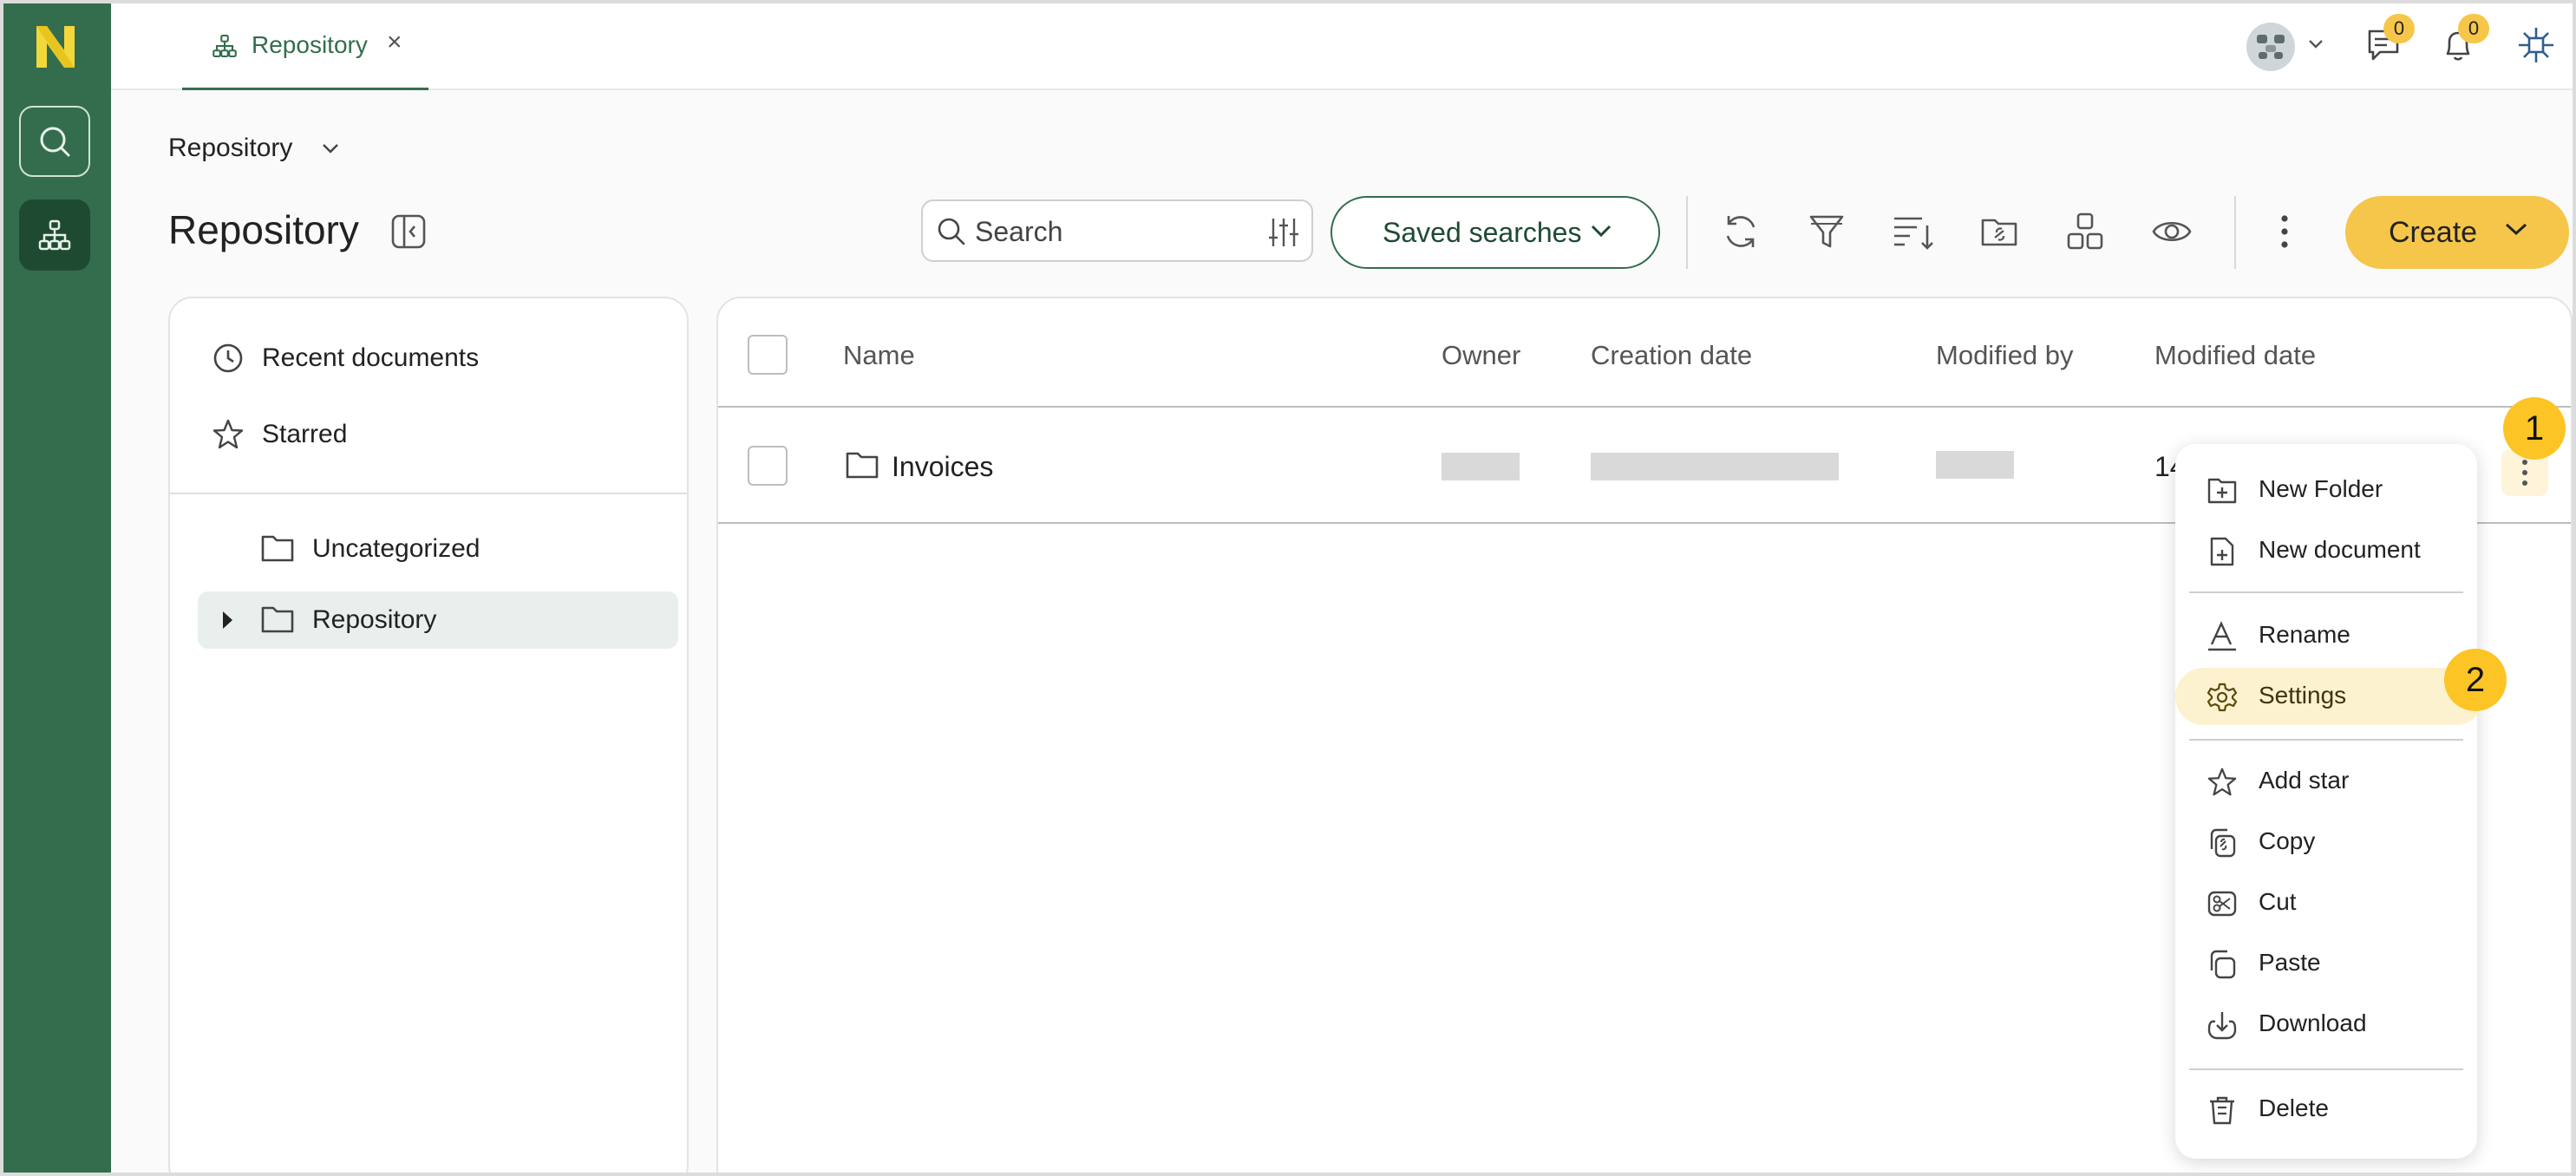 Image resolution: width=2576 pixels, height=1176 pixels. Describe the element at coordinates (263, 230) in the screenshot. I see `page-title: Repository` at that location.